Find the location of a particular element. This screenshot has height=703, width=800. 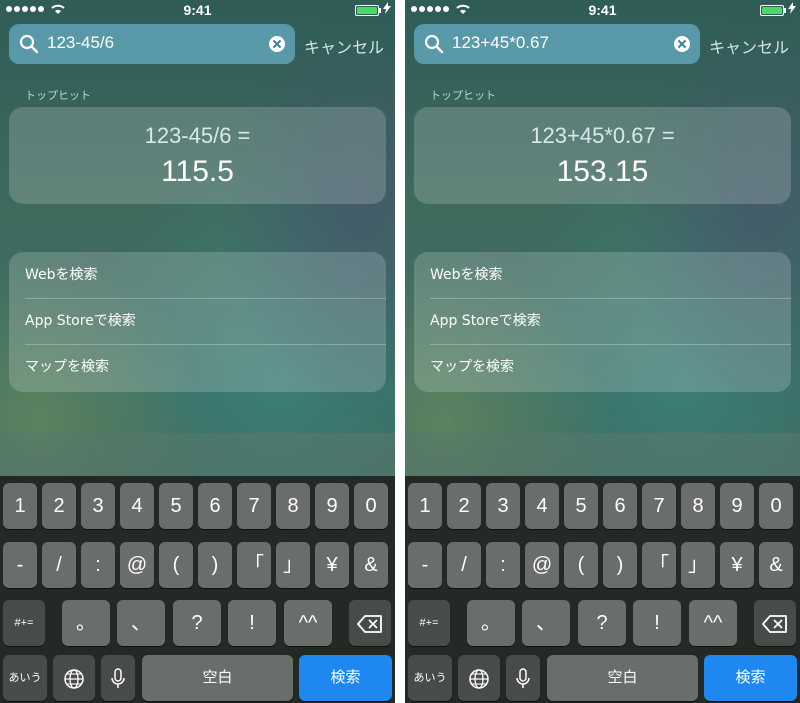

search-field: 123+45*0.67 is located at coordinates (557, 44).